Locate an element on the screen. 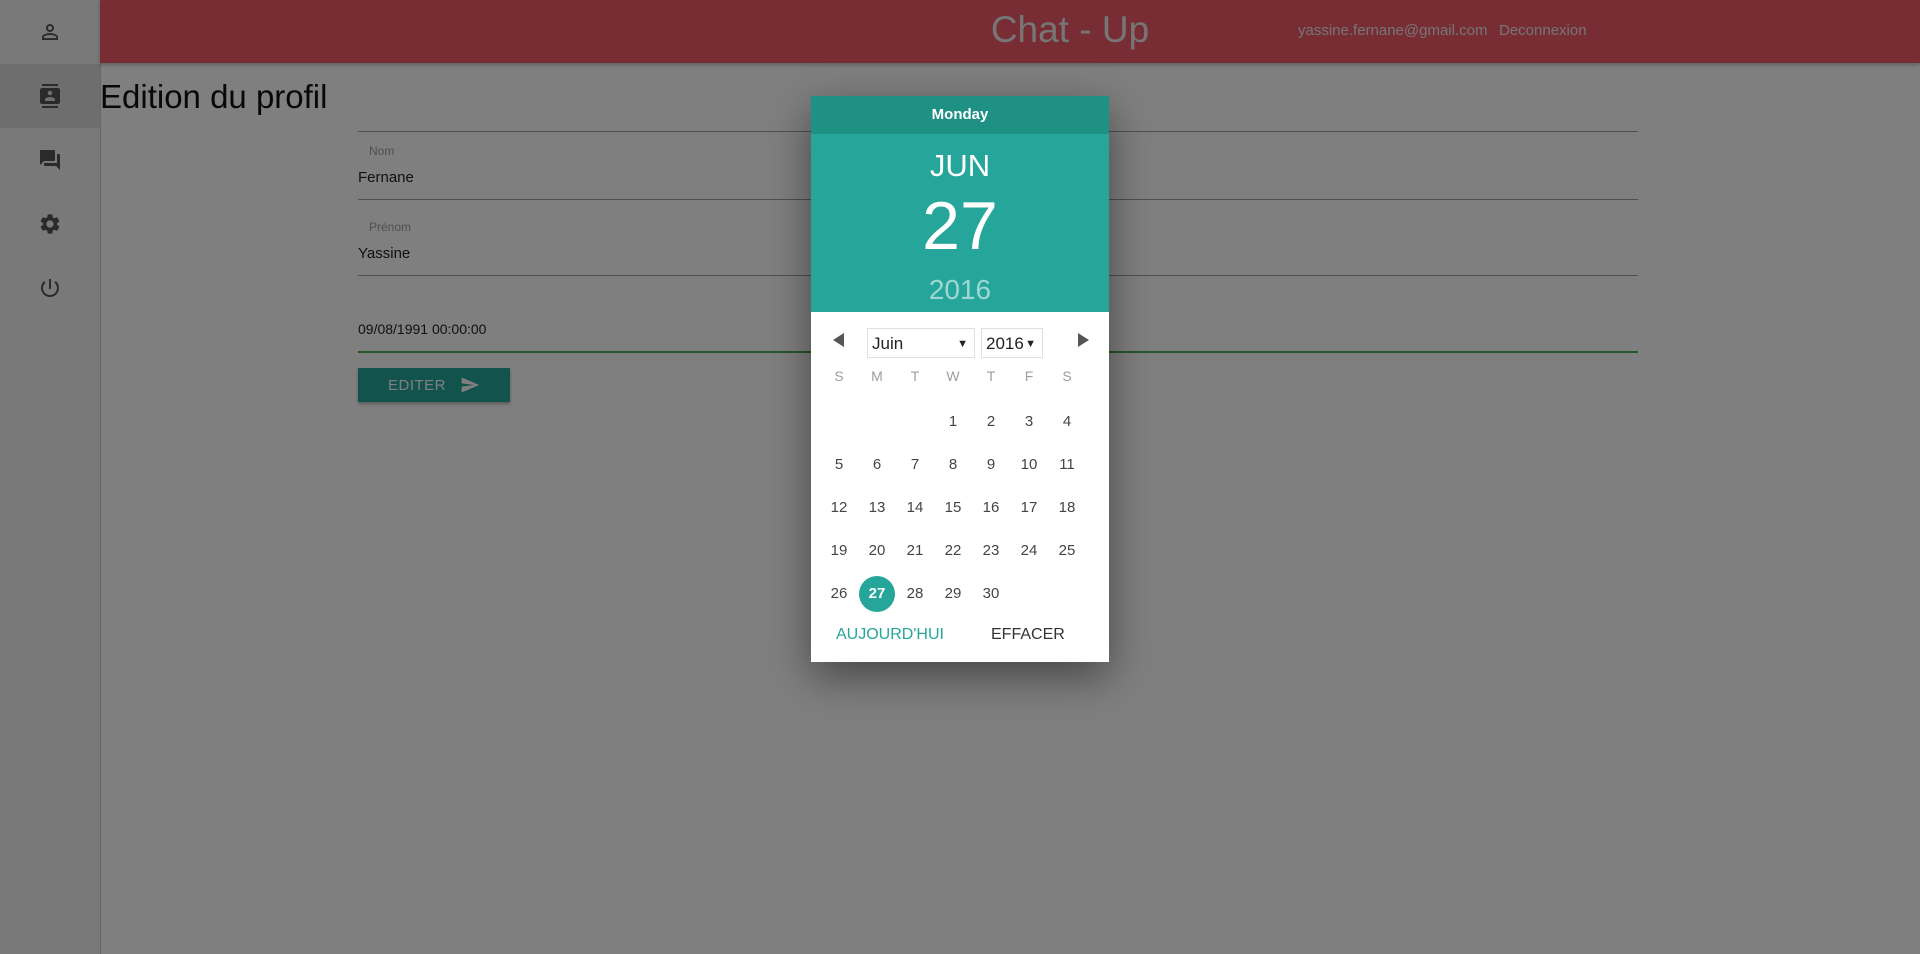 Image resolution: width=1920 pixels, height=954 pixels. picker-date-display: JUN 27 2016 is located at coordinates (960, 223).